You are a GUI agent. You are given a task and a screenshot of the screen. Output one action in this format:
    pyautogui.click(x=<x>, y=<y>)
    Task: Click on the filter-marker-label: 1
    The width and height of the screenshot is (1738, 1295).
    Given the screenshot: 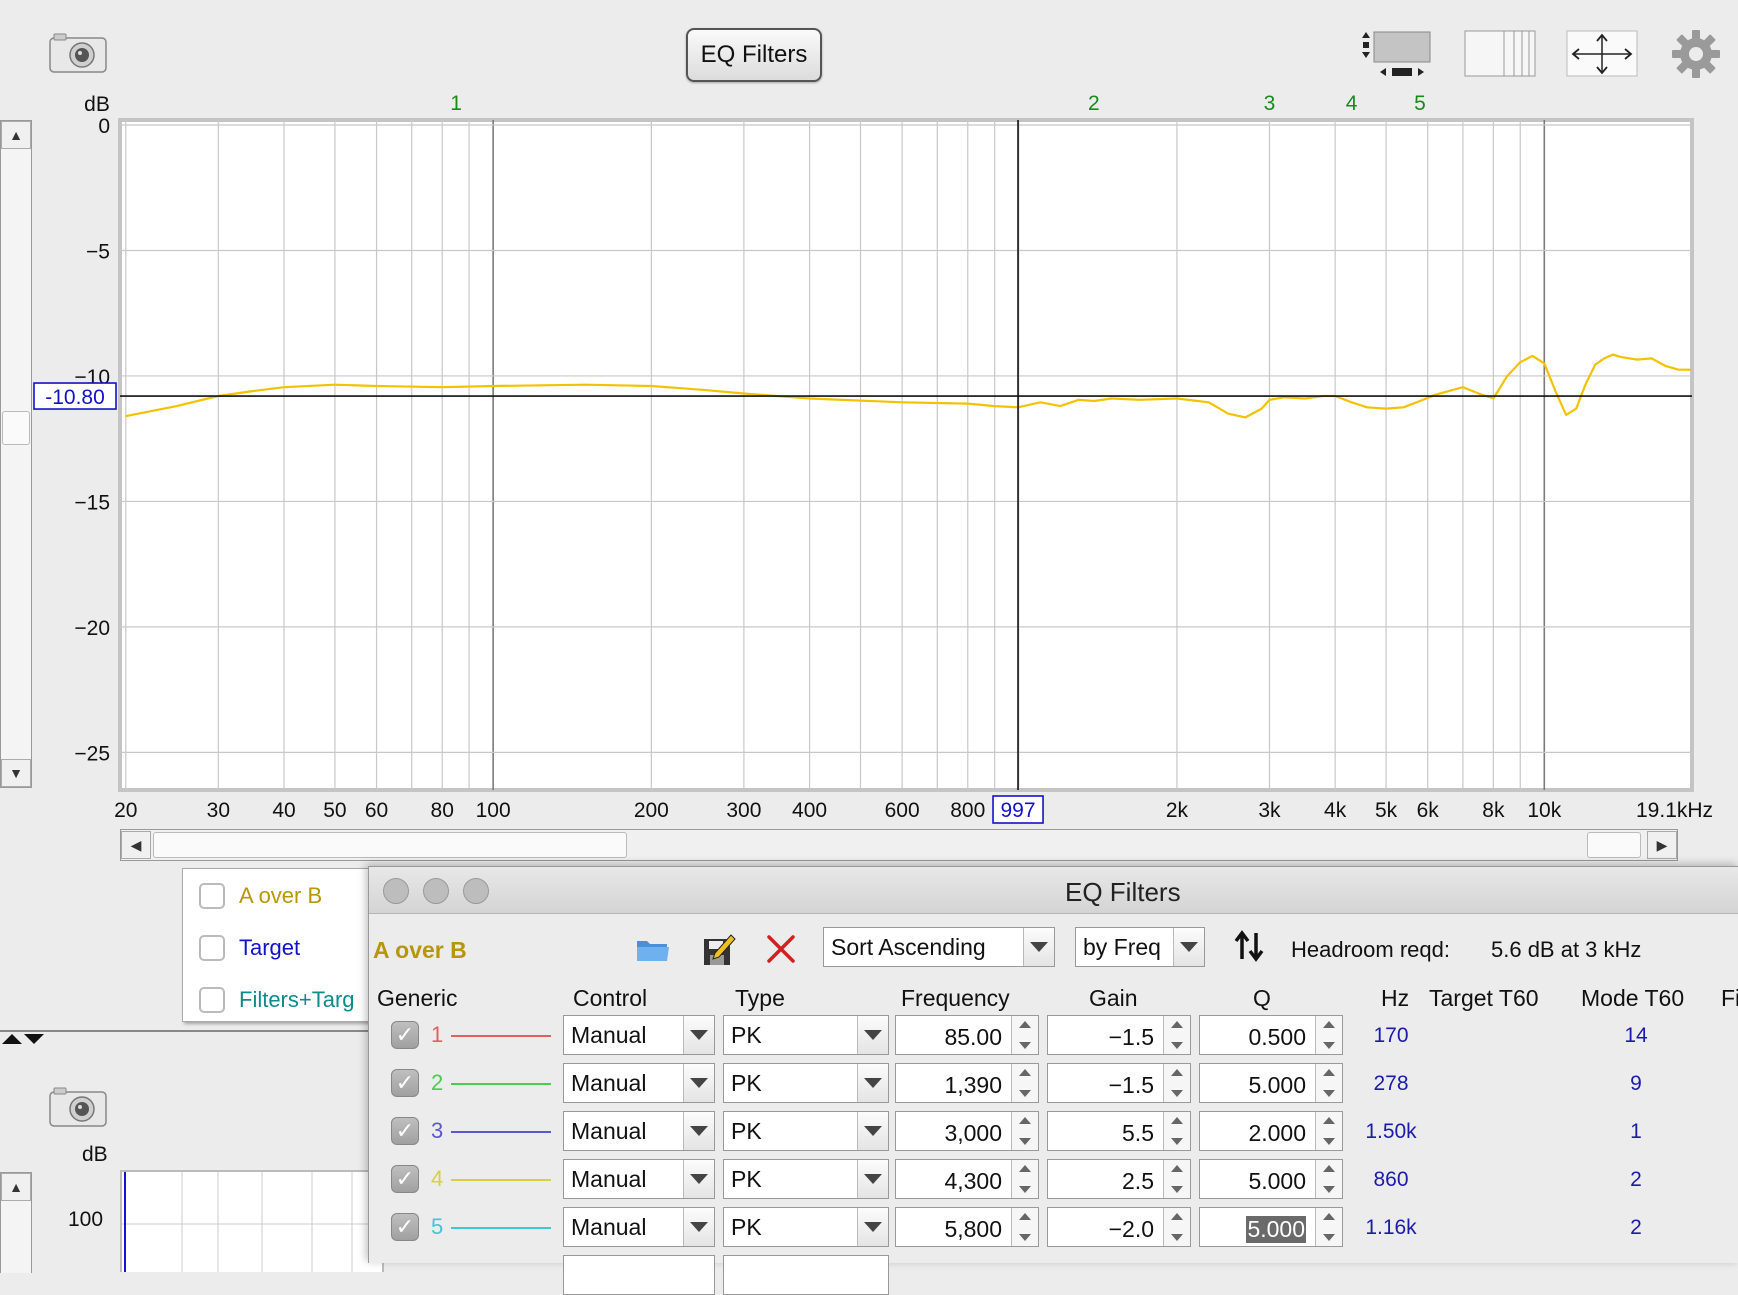 What is the action you would take?
    pyautogui.click(x=456, y=103)
    